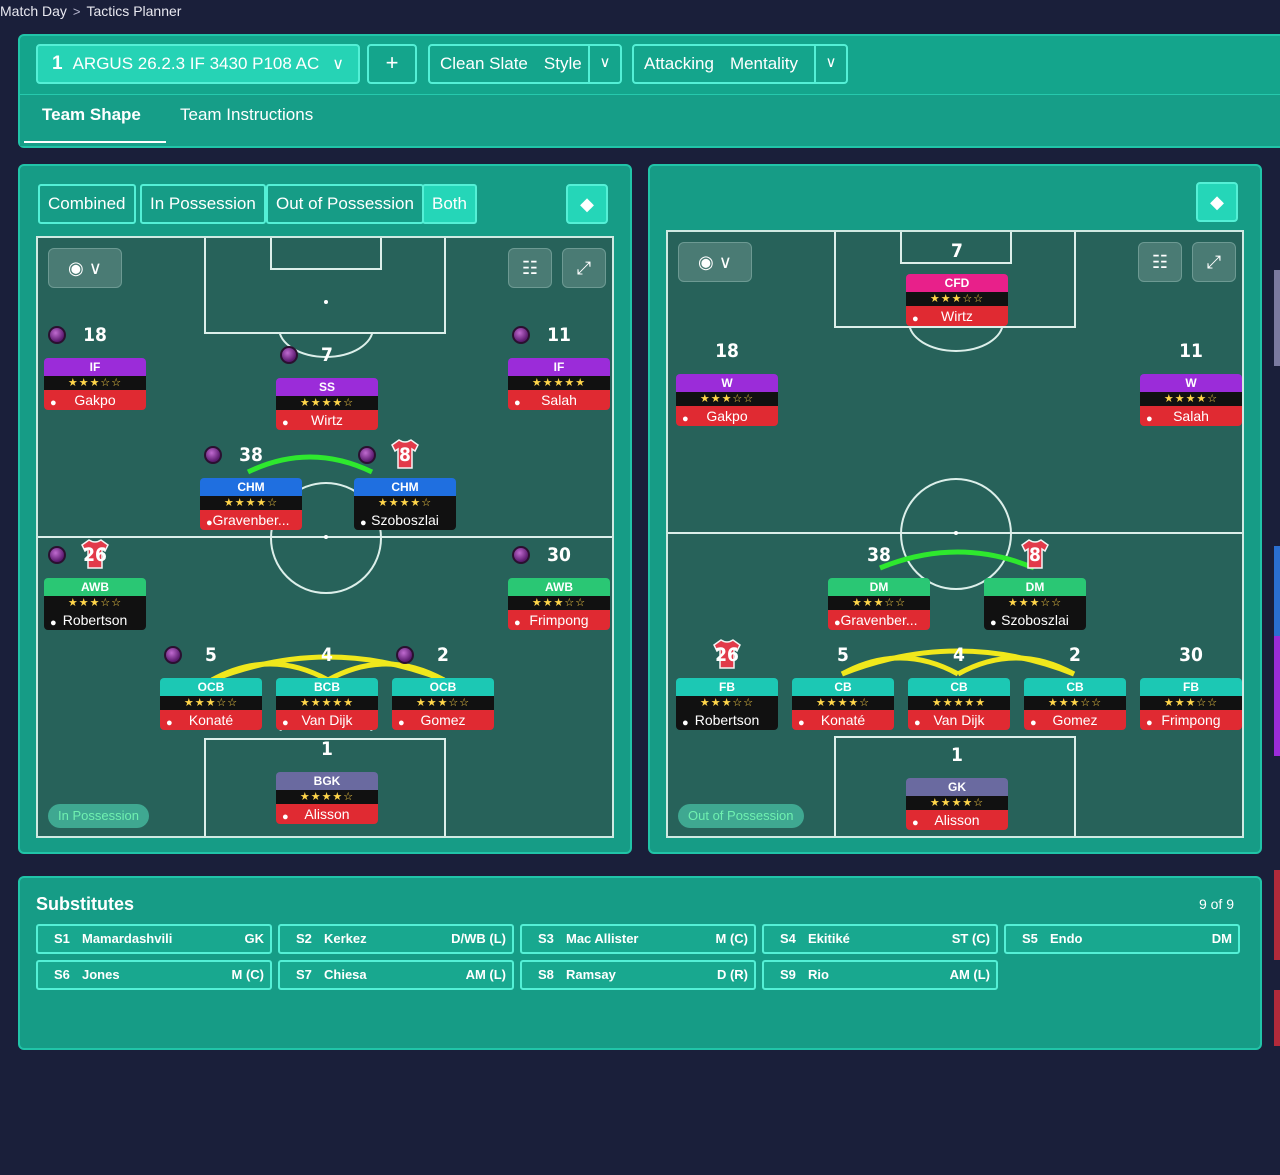 The width and height of the screenshot is (1280, 1175). I want to click on substitute-name: Ramsay, so click(591, 974).